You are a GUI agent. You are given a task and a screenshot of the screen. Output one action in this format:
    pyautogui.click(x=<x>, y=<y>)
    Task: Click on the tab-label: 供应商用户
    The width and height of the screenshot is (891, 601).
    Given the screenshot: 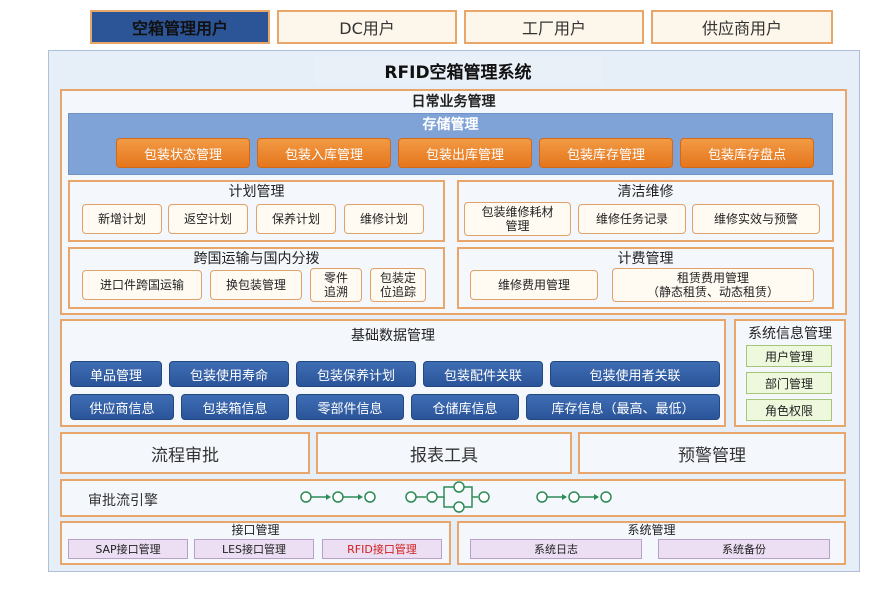 What is the action you would take?
    pyautogui.click(x=741, y=28)
    